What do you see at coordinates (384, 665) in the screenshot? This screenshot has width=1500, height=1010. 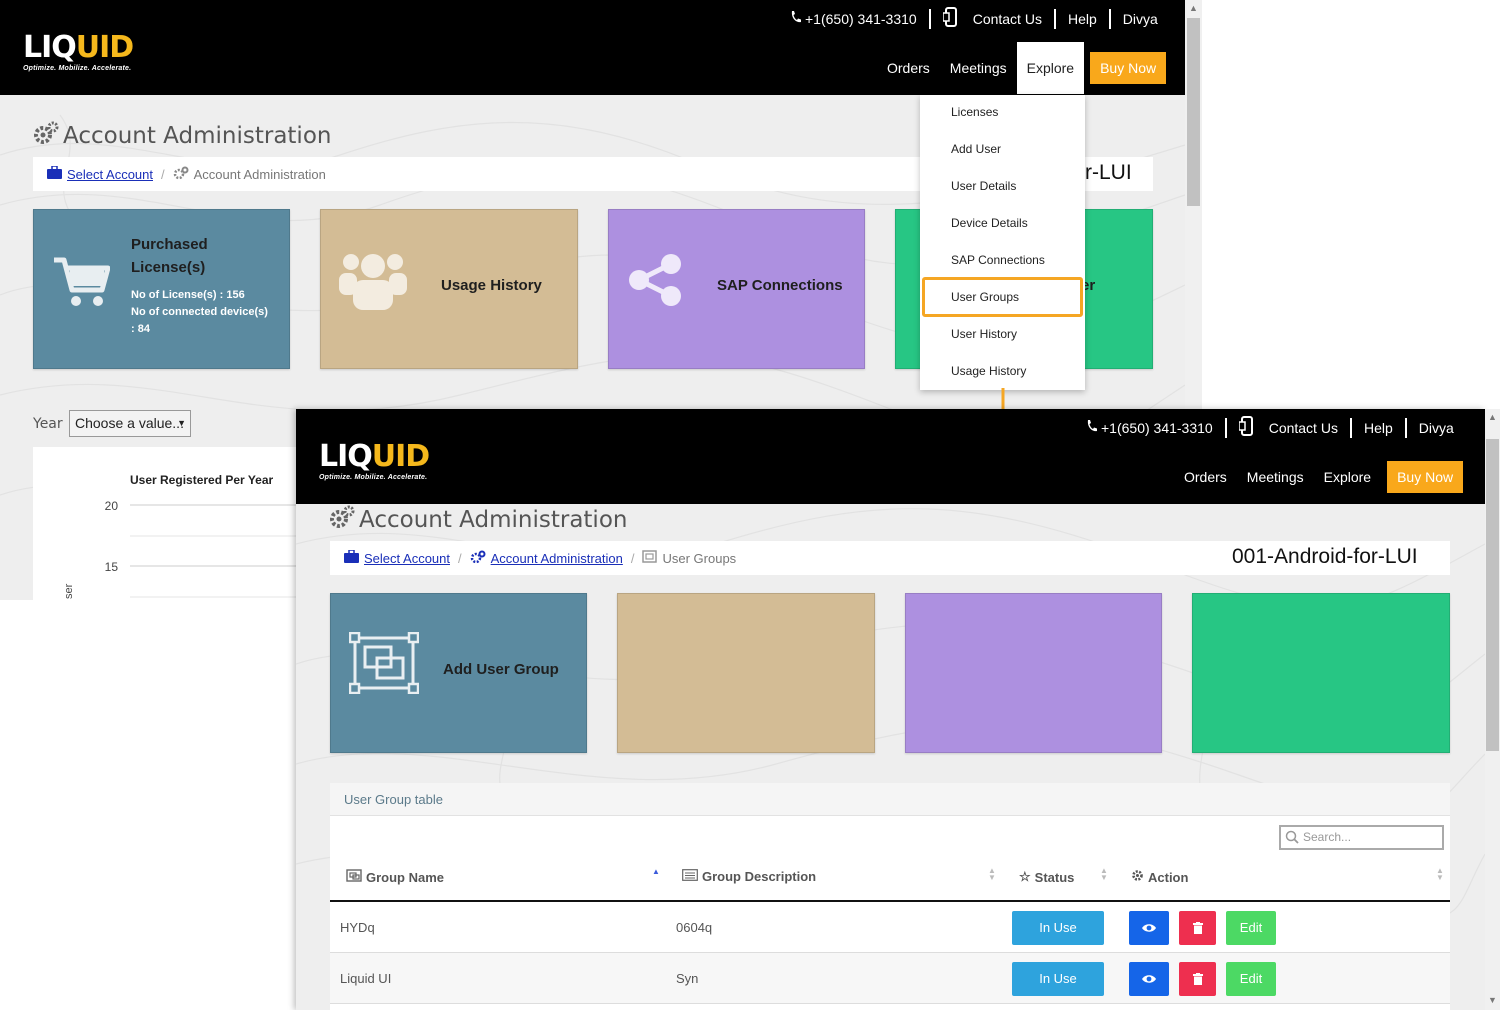 I see `group-objects-icon` at bounding box center [384, 665].